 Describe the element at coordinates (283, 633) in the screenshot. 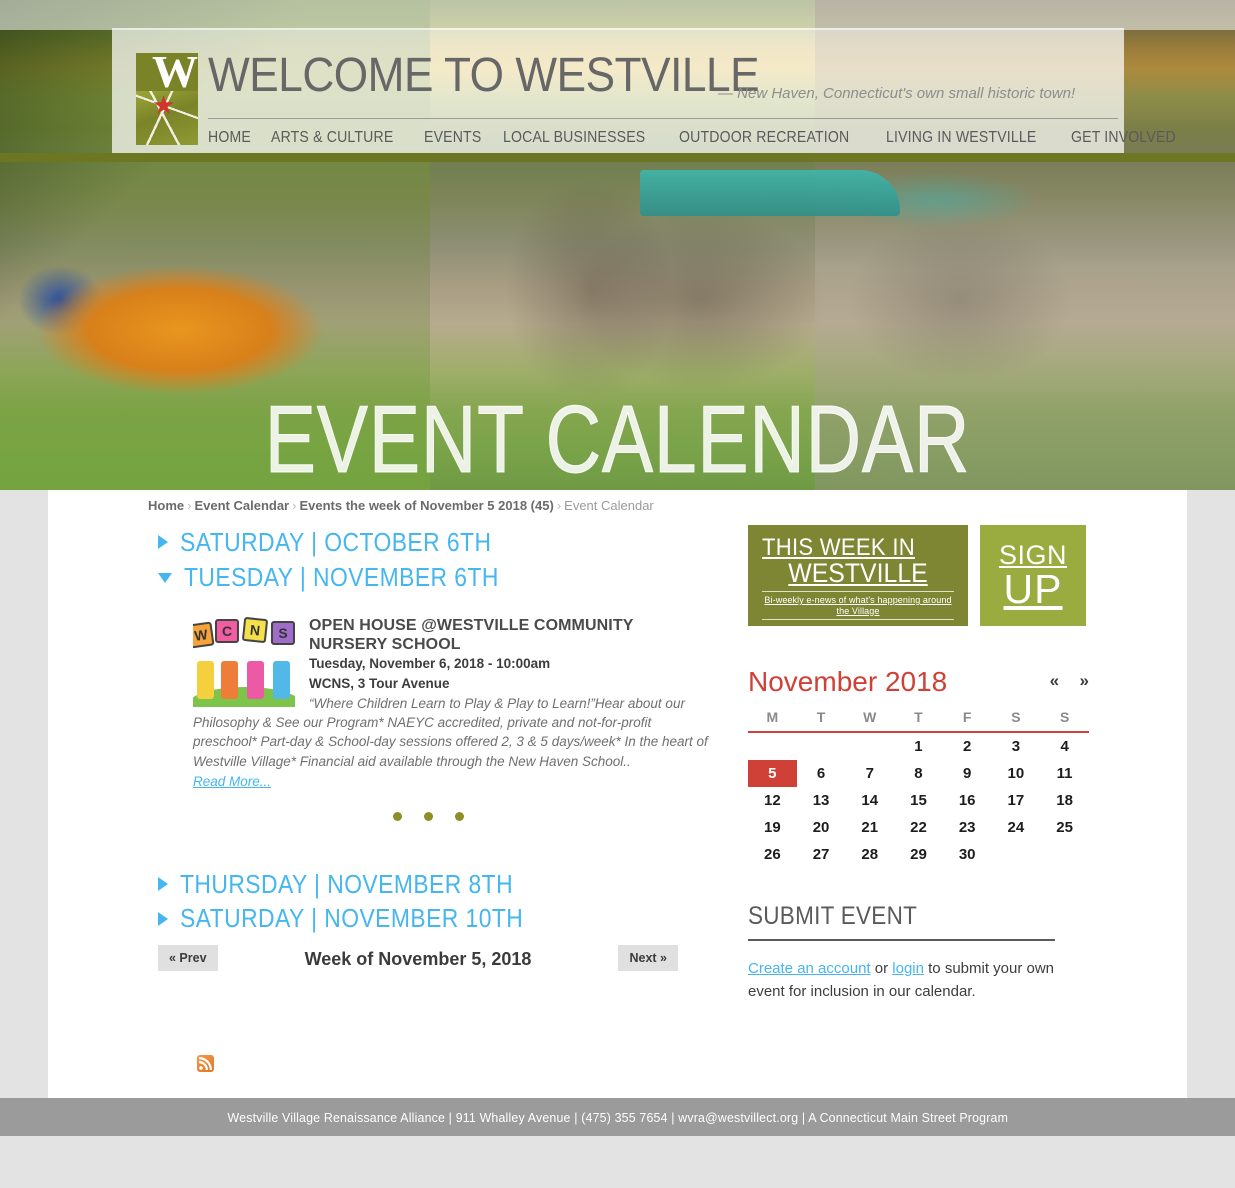

I see `thumb-block-s: S` at that location.